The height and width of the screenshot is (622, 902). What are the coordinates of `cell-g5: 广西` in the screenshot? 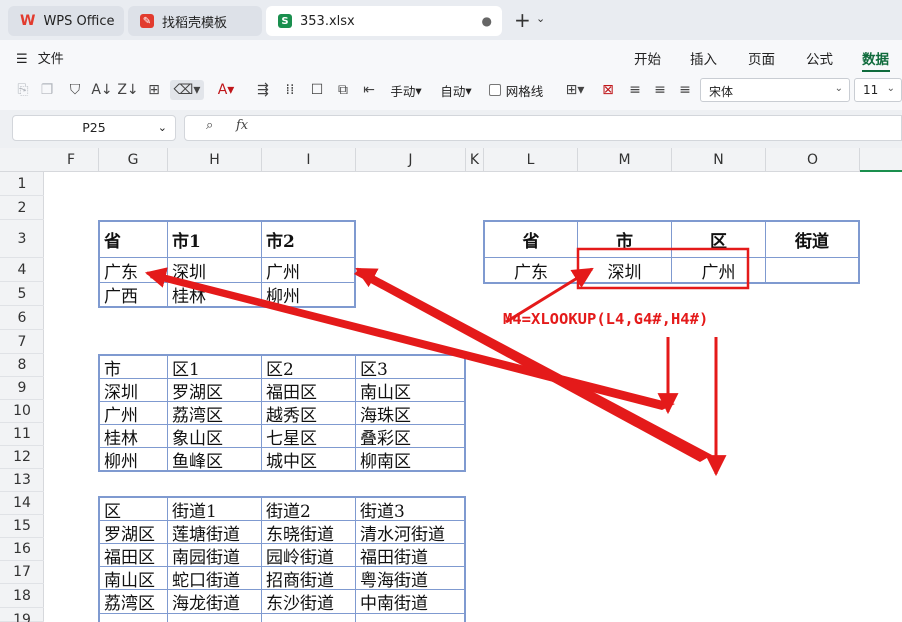 It's located at (133, 294).